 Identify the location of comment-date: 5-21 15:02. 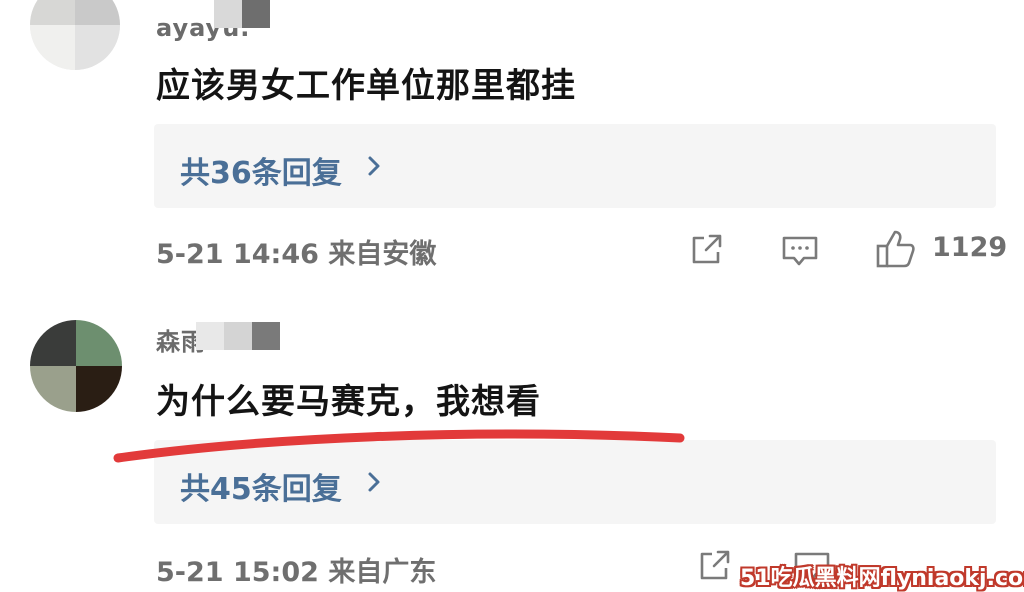
(237, 572).